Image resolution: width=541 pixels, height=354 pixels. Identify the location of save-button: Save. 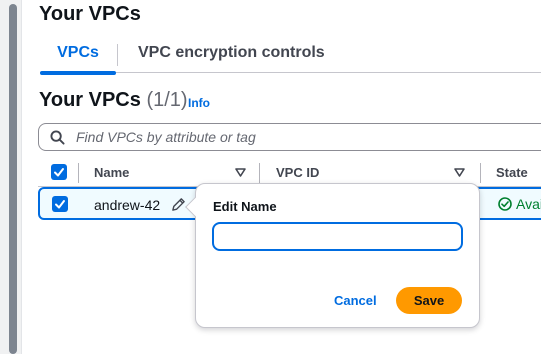
(429, 300).